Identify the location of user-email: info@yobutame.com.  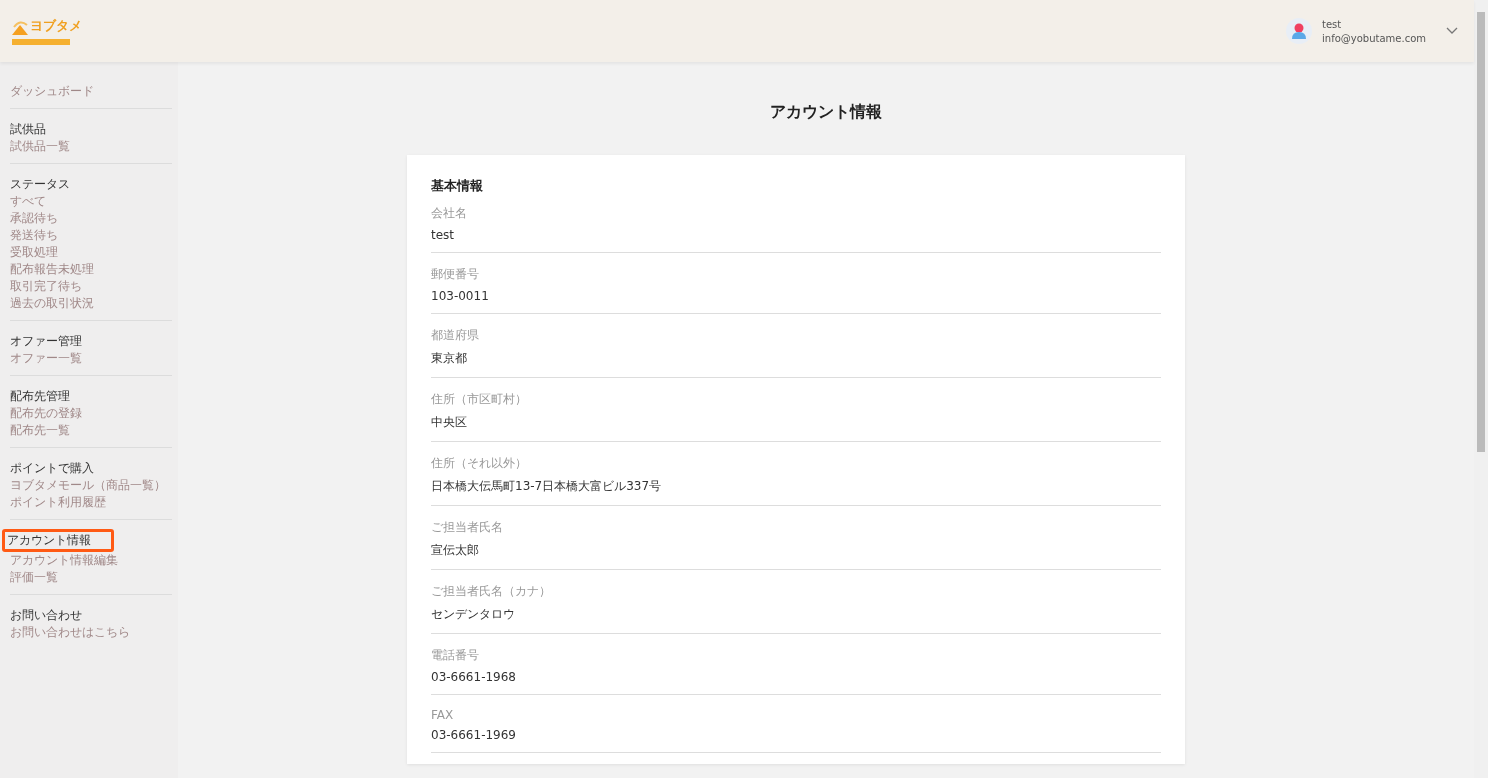
(1374, 38).